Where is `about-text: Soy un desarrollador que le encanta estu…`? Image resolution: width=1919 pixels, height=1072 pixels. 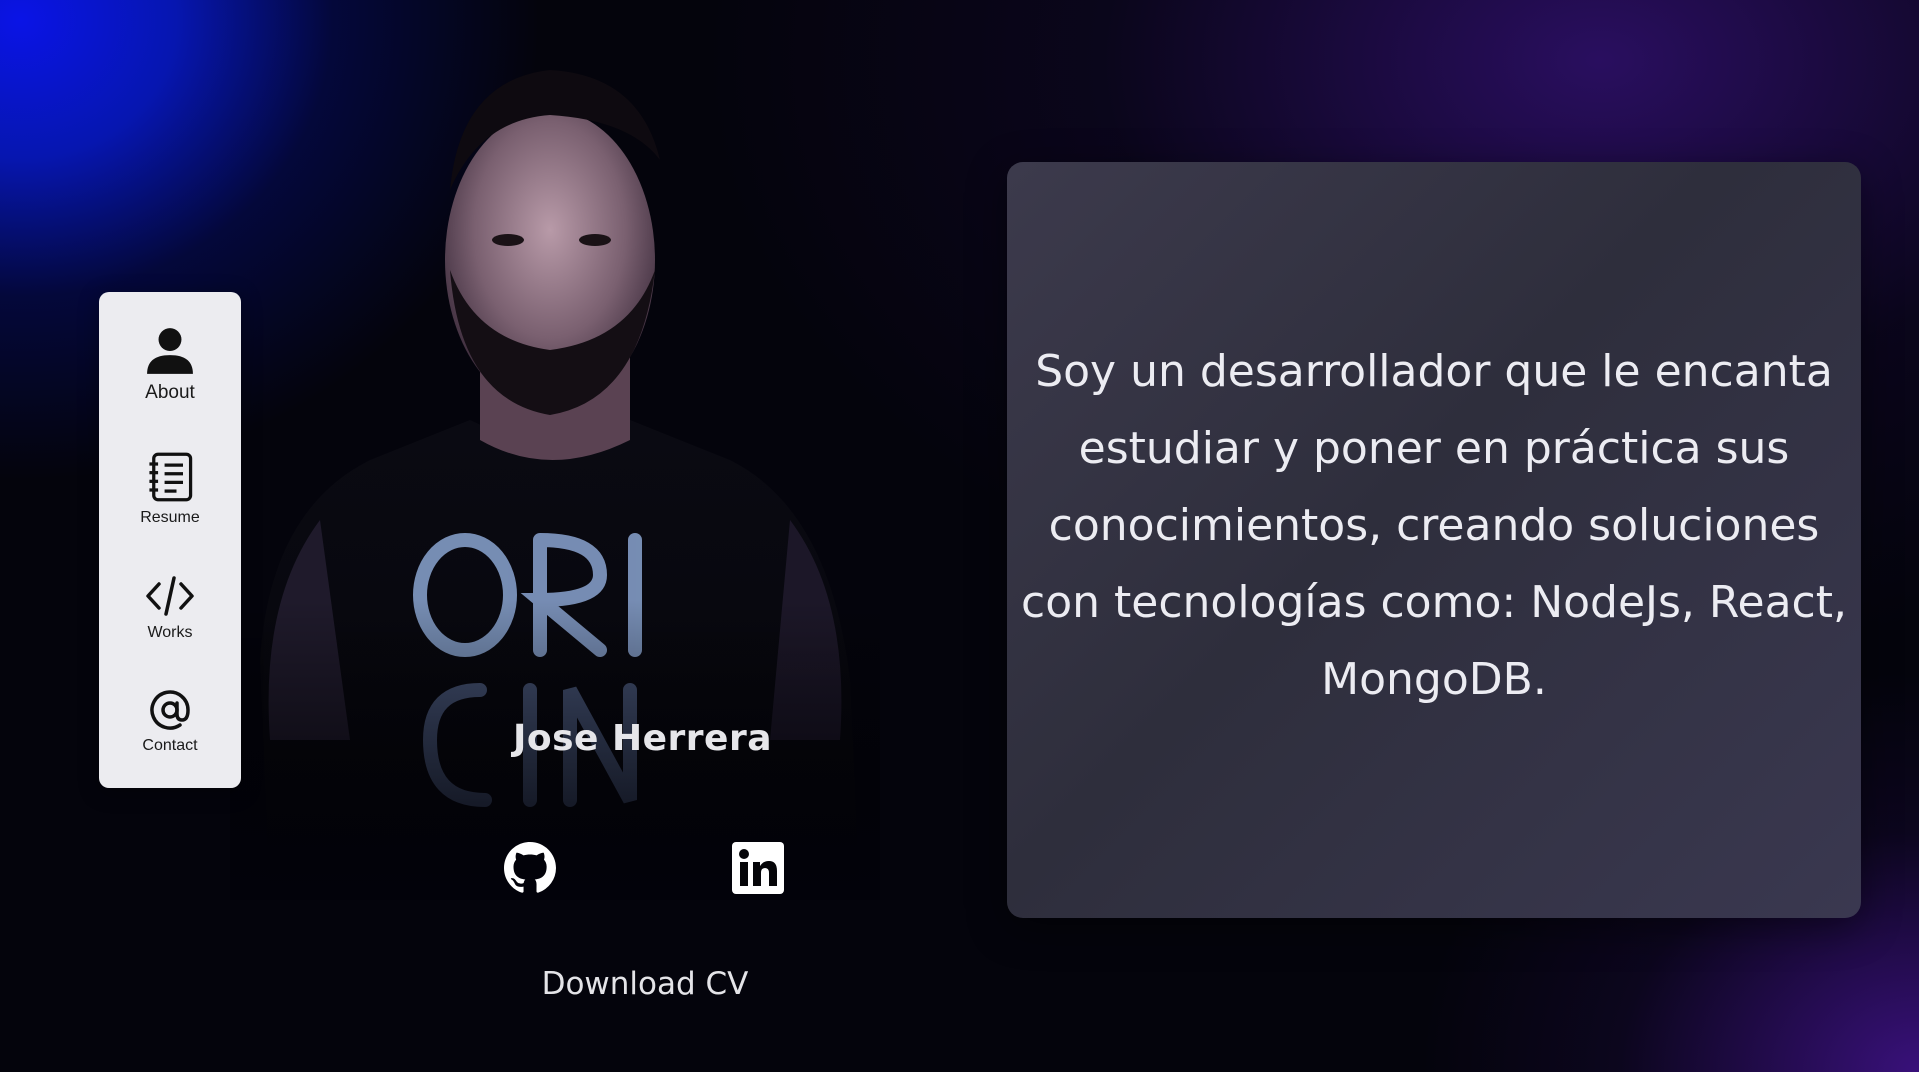 about-text: Soy un desarrollador que le encanta estu… is located at coordinates (1434, 525).